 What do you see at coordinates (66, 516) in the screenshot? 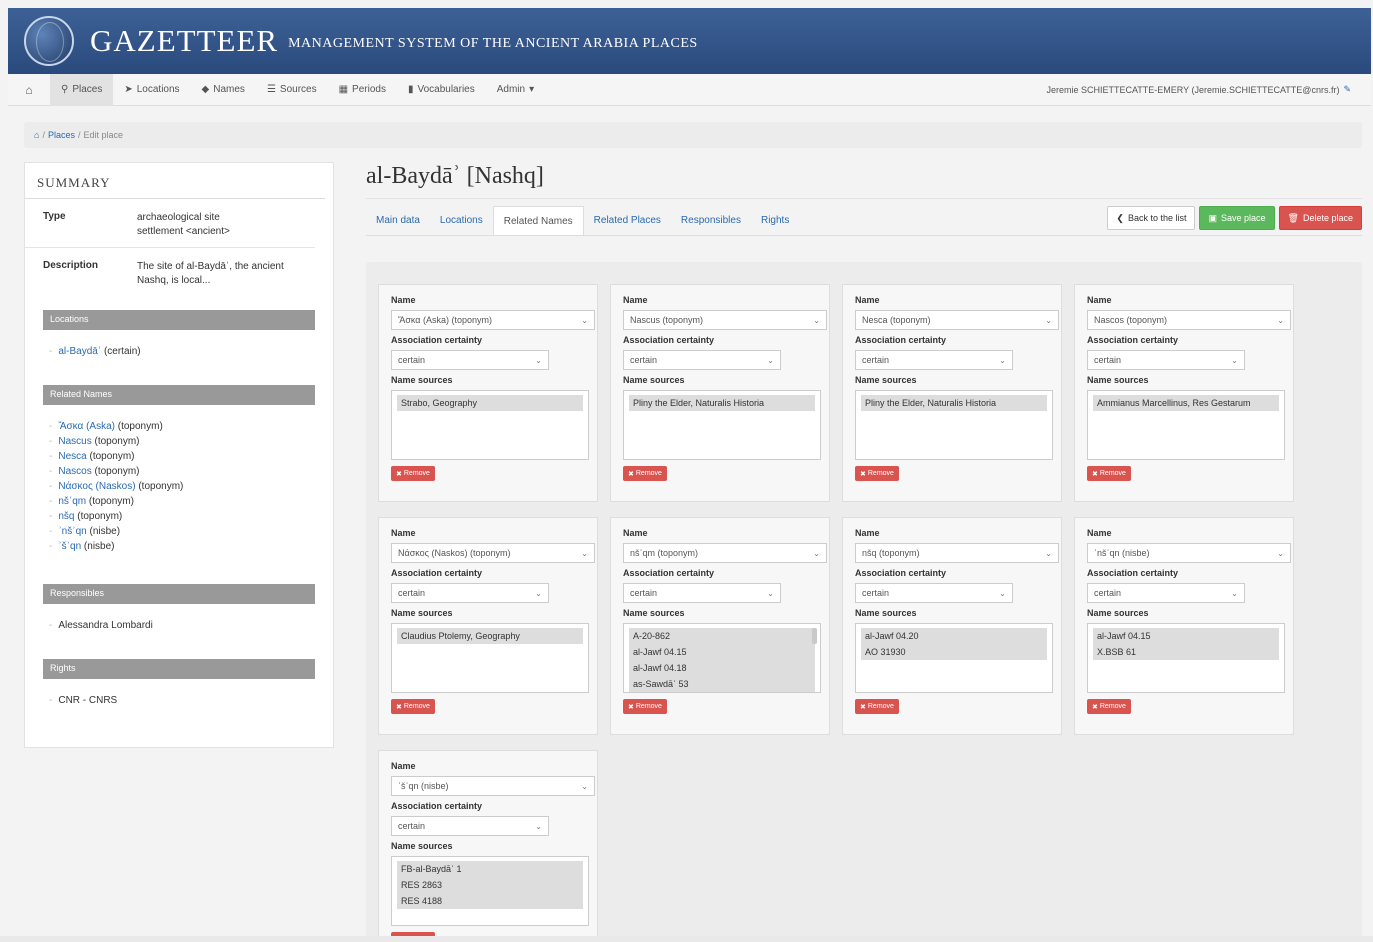
I see `related-name-link: nšq` at bounding box center [66, 516].